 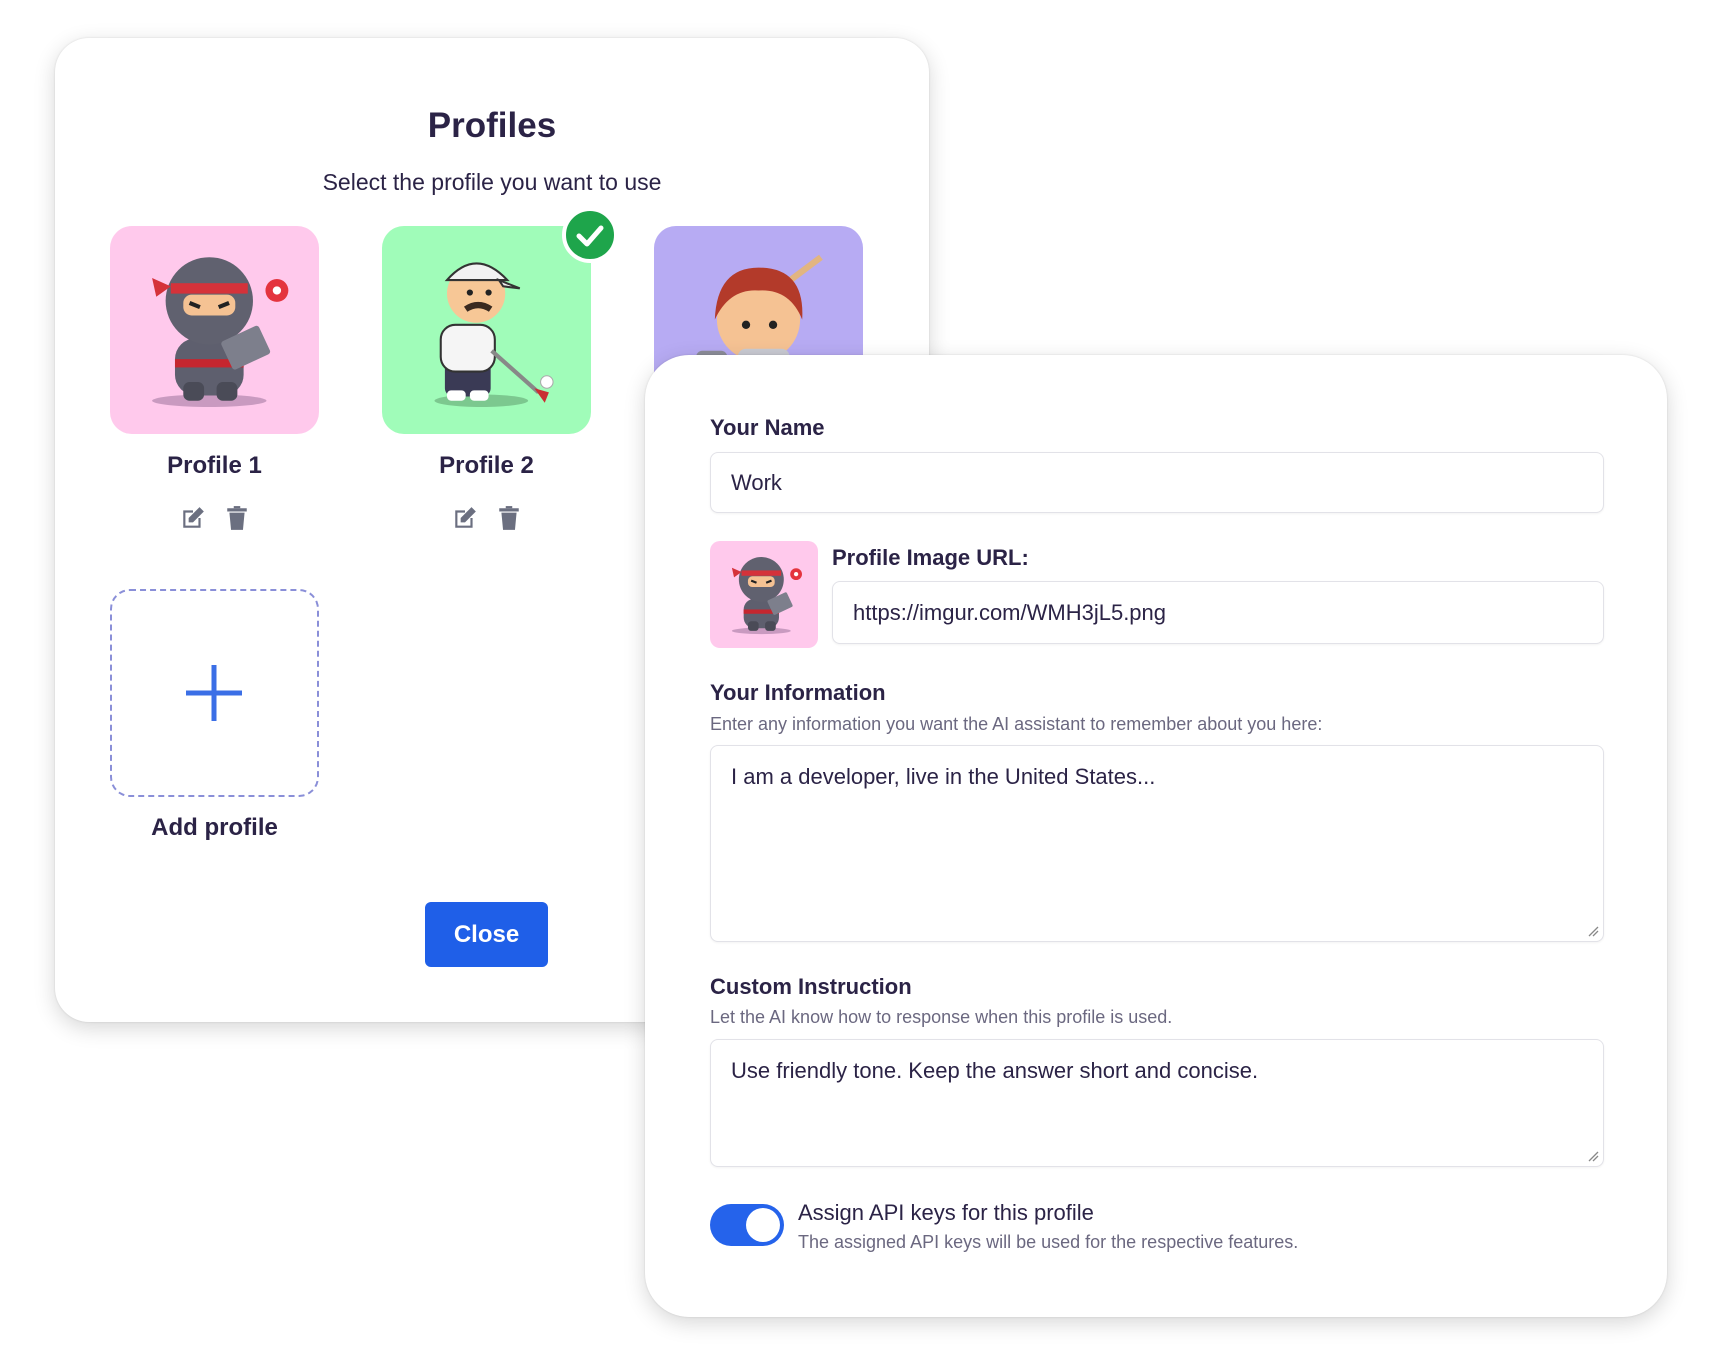 I want to click on plus-icon, so click(x=214, y=693).